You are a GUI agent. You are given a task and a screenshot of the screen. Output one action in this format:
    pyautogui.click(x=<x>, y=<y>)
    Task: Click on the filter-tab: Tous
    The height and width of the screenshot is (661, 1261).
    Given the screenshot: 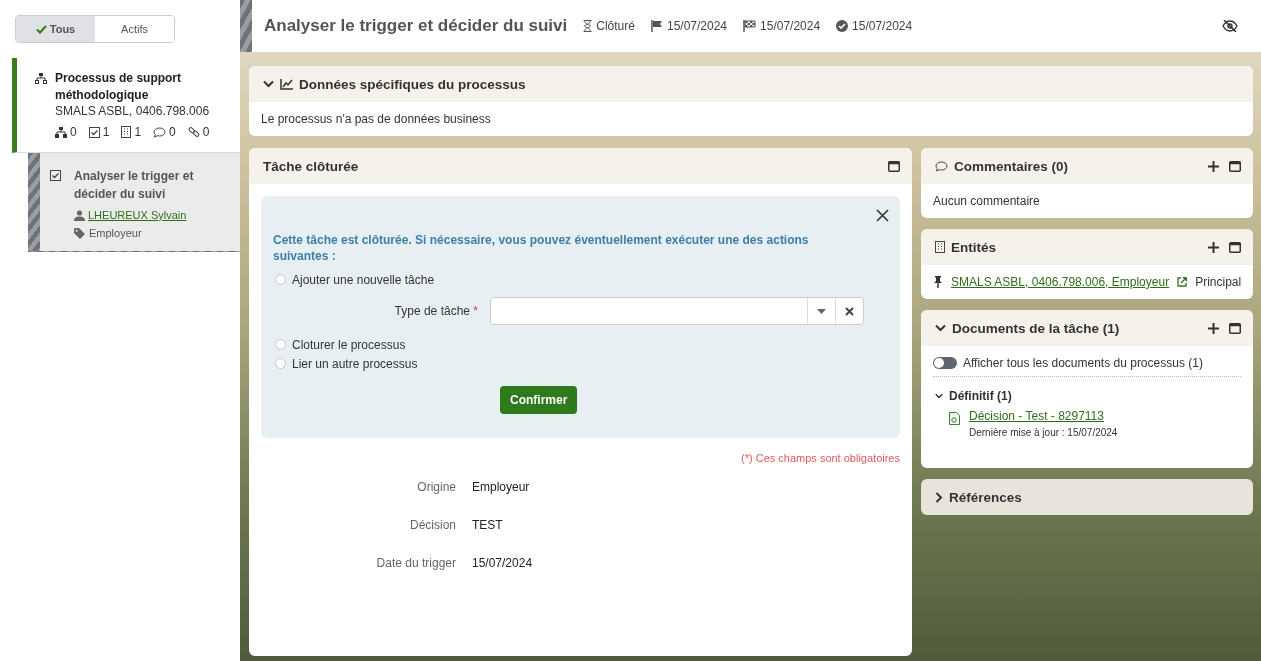 What is the action you would take?
    pyautogui.click(x=55, y=29)
    